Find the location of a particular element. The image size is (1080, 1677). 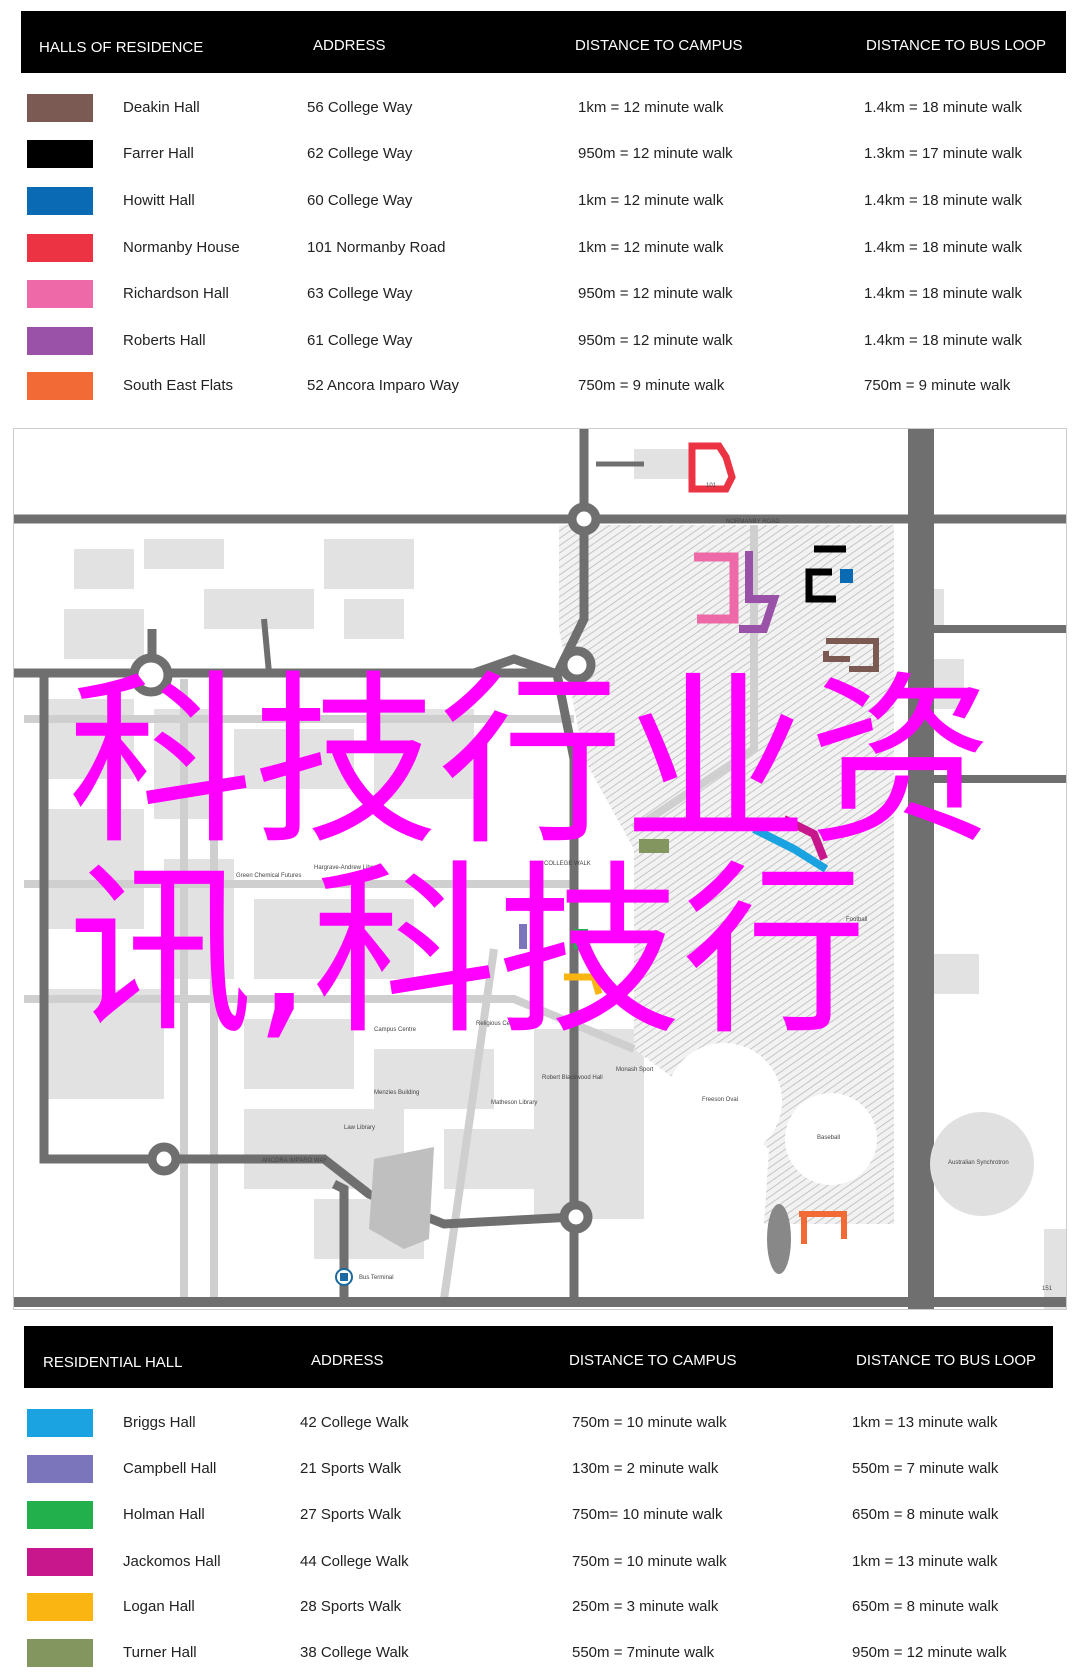

header-residential-hall: RESIDENTIAL HALL is located at coordinates (113, 1362).